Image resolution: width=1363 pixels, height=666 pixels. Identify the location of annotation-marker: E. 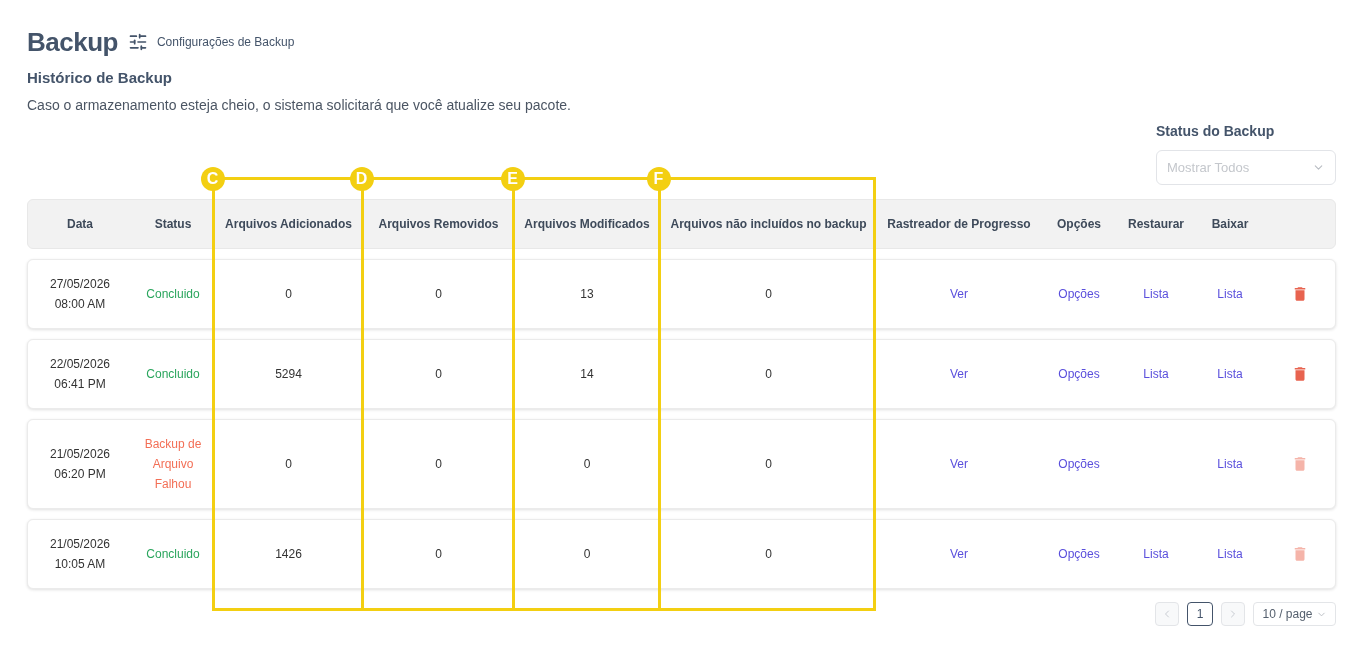
(512, 178).